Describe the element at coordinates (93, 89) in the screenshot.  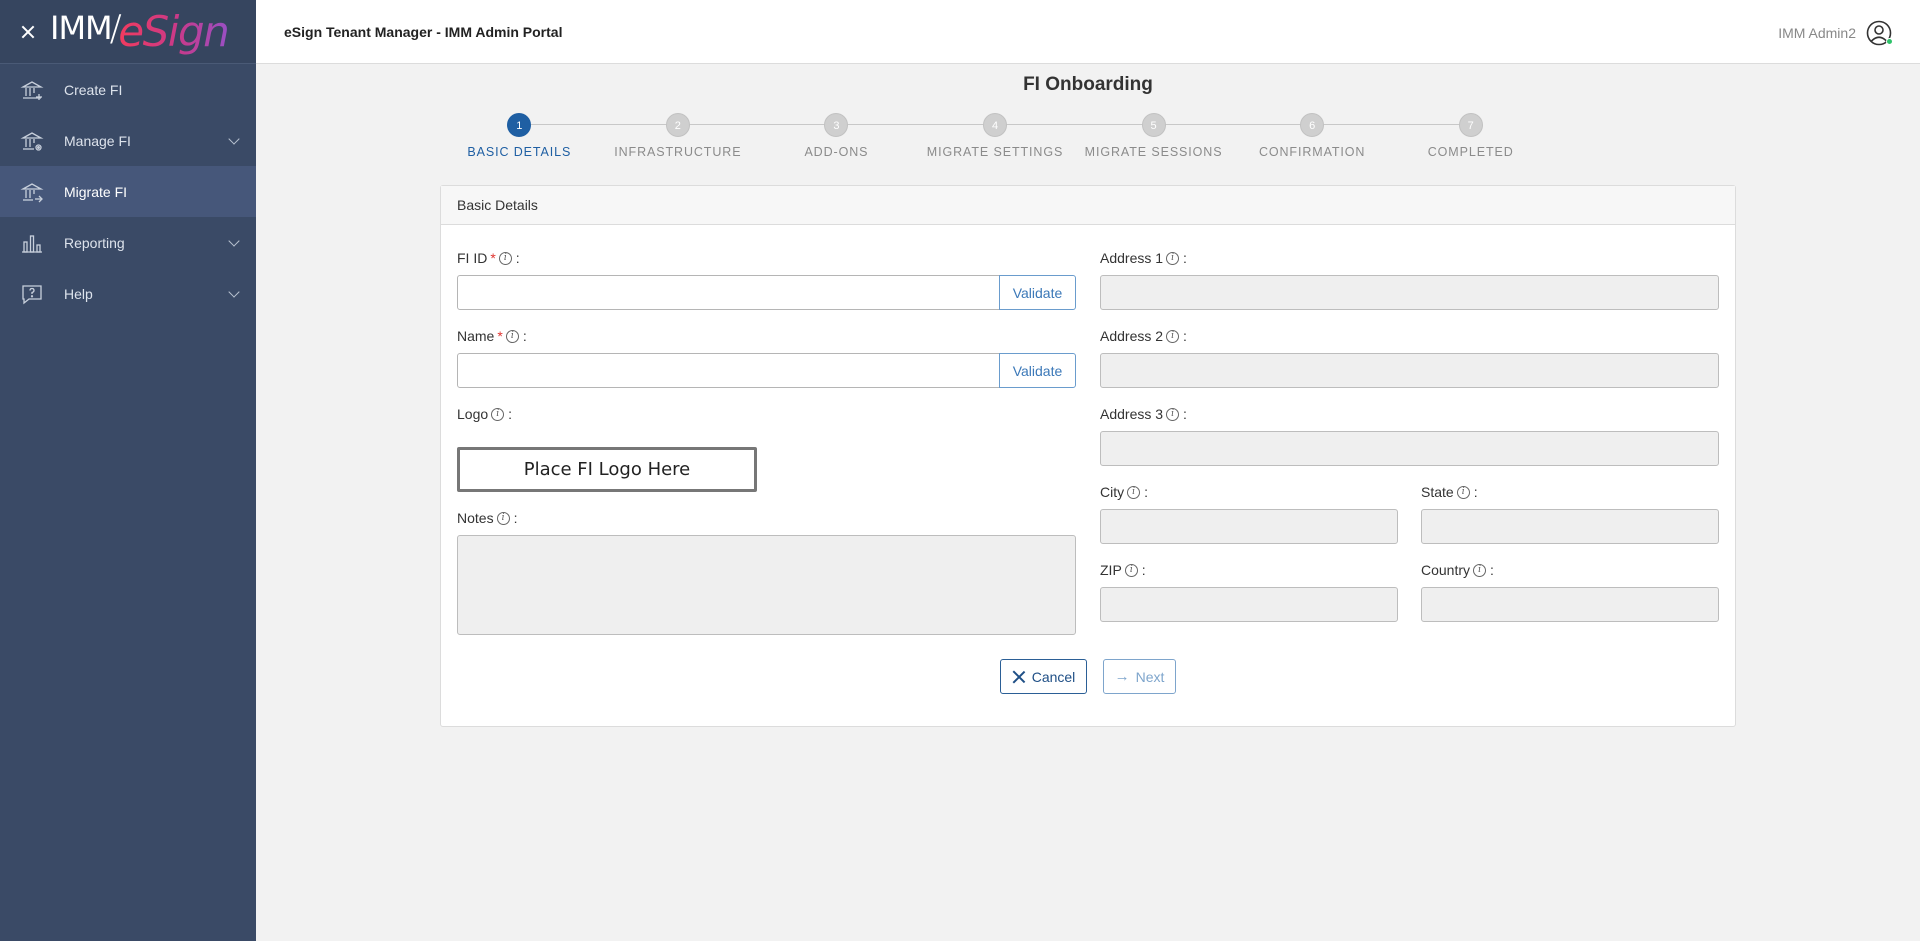
I see `sidebar-item-label: Create FI` at that location.